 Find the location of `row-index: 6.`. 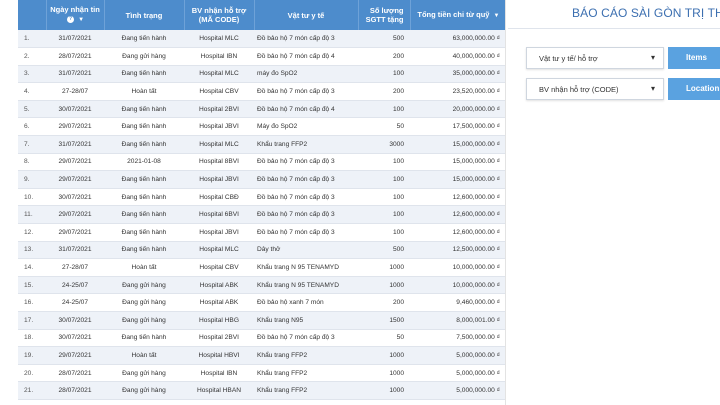

row-index: 6. is located at coordinates (32, 127).